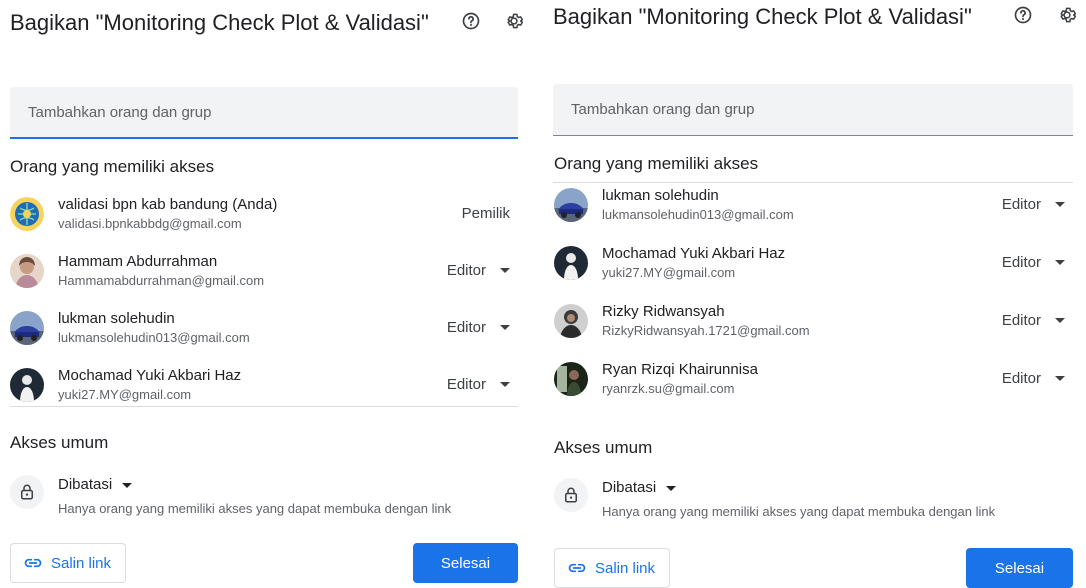 This screenshot has height=588, width=1086. Describe the element at coordinates (680, 369) in the screenshot. I see `person-name: Ryan Rizqi Khairunnisa` at that location.